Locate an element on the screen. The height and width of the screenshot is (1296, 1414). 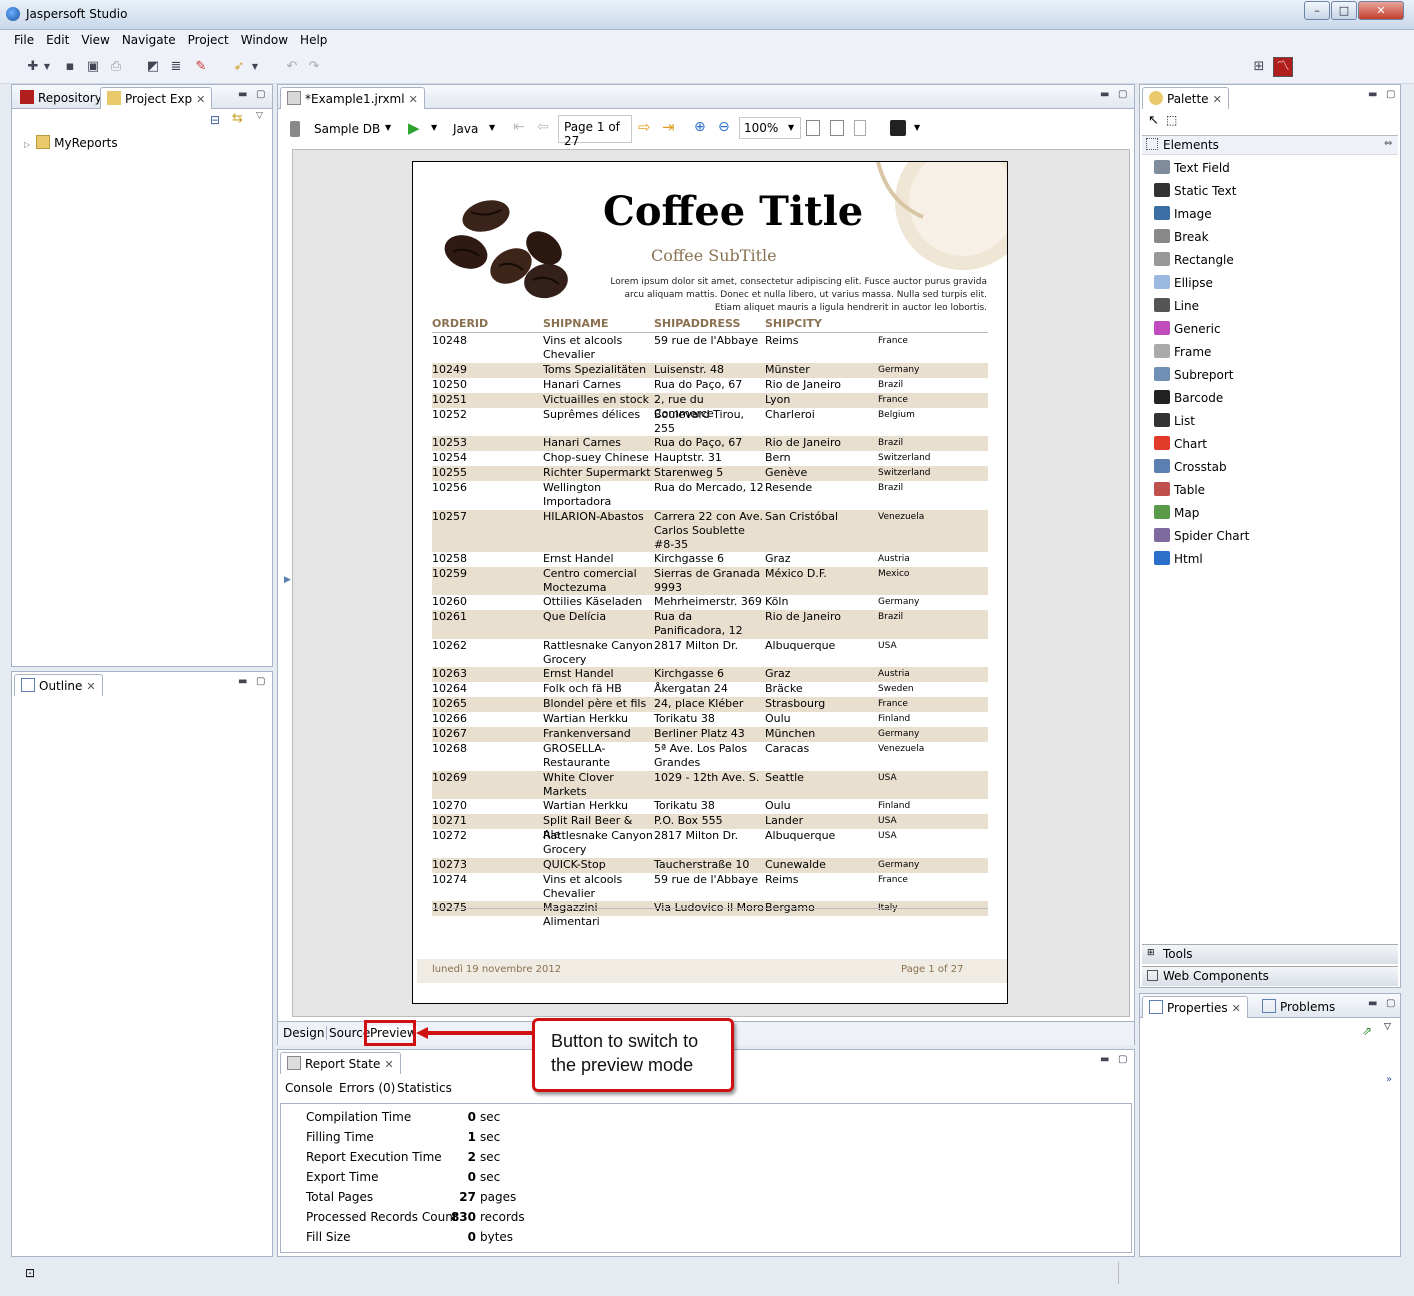
tab-report-state: Report State ✕ is located at coordinates (340, 1063).